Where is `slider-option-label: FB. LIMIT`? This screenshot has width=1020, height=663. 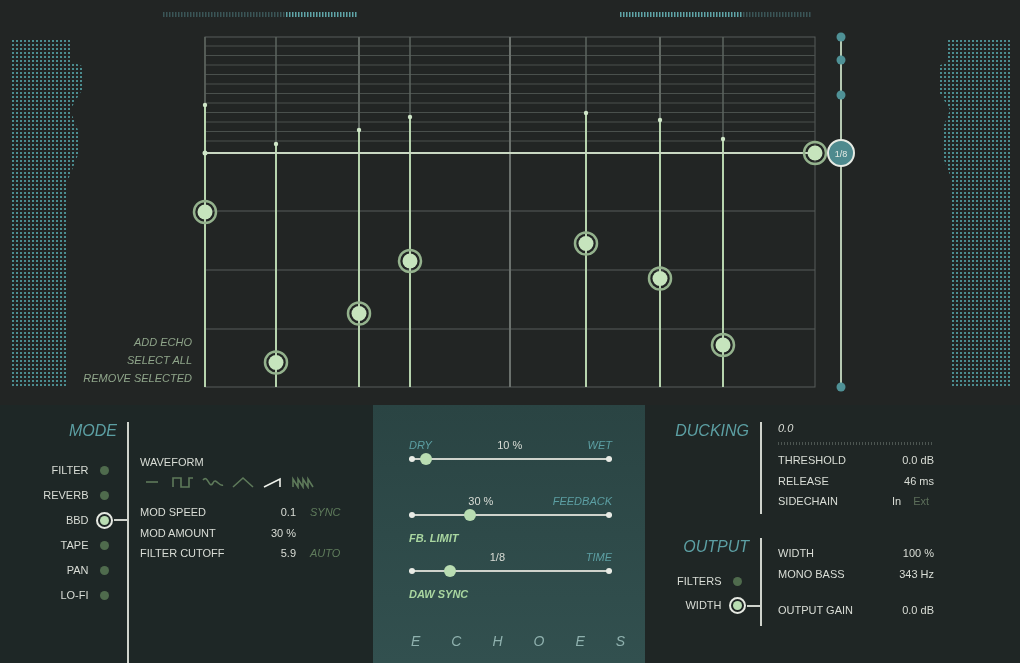
slider-option-label: FB. LIMIT is located at coordinates (434, 538).